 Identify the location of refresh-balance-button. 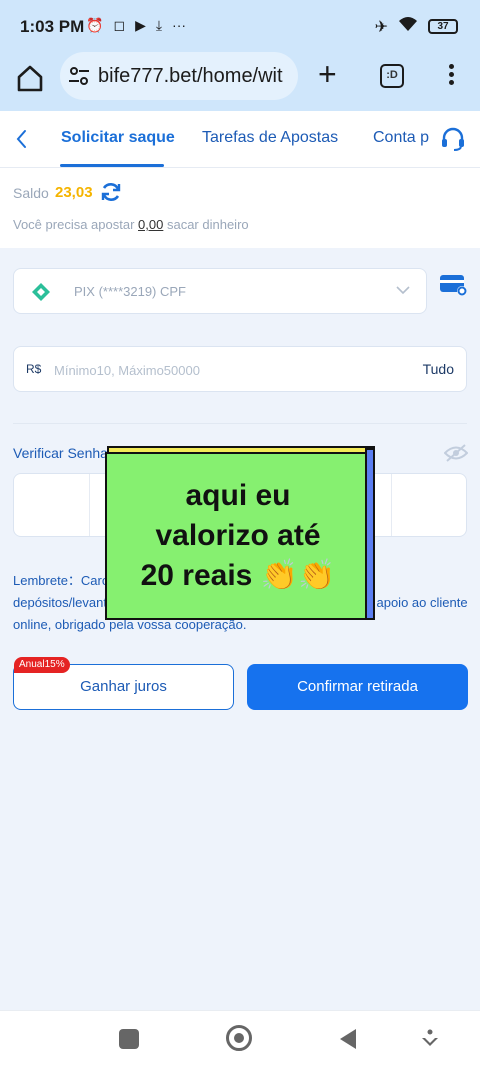
(111, 192).